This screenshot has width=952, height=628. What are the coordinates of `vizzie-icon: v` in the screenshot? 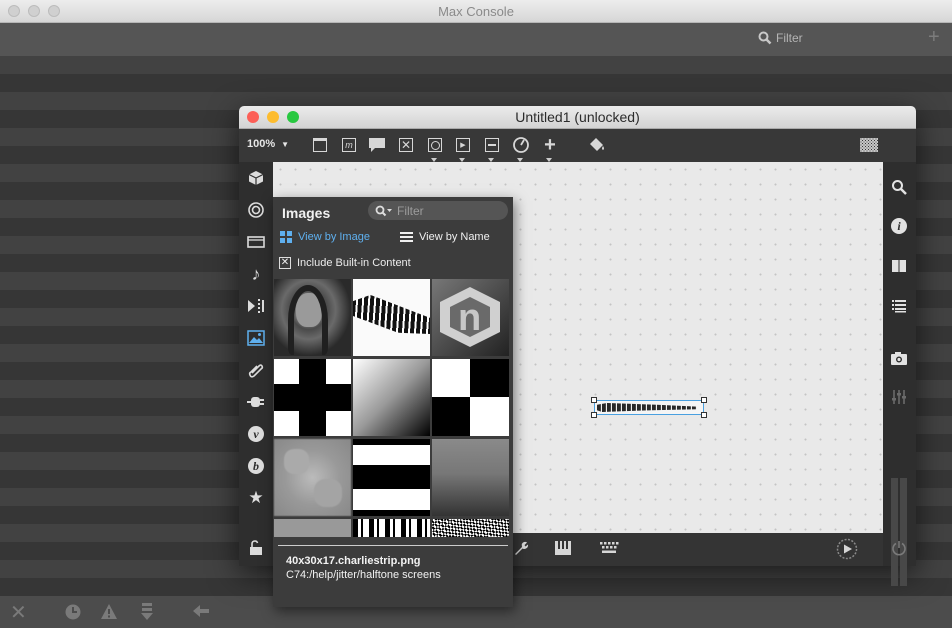 It's located at (256, 434).